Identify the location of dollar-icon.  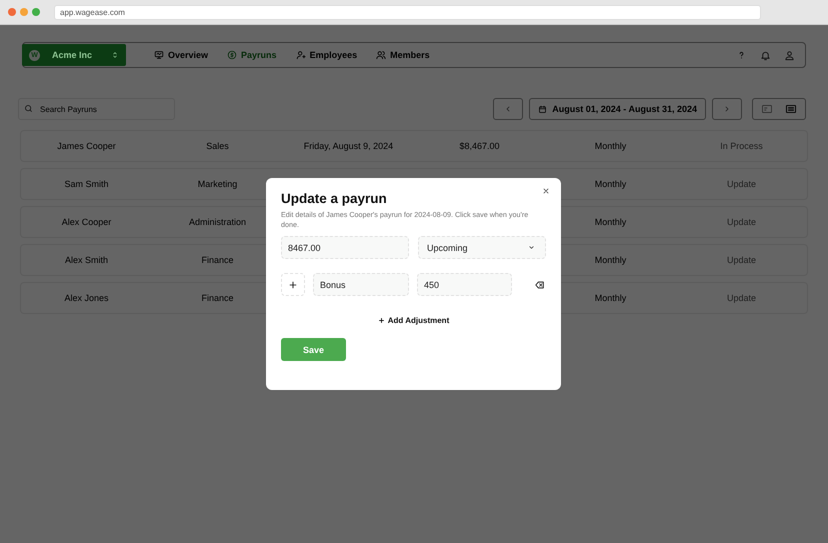
(232, 55).